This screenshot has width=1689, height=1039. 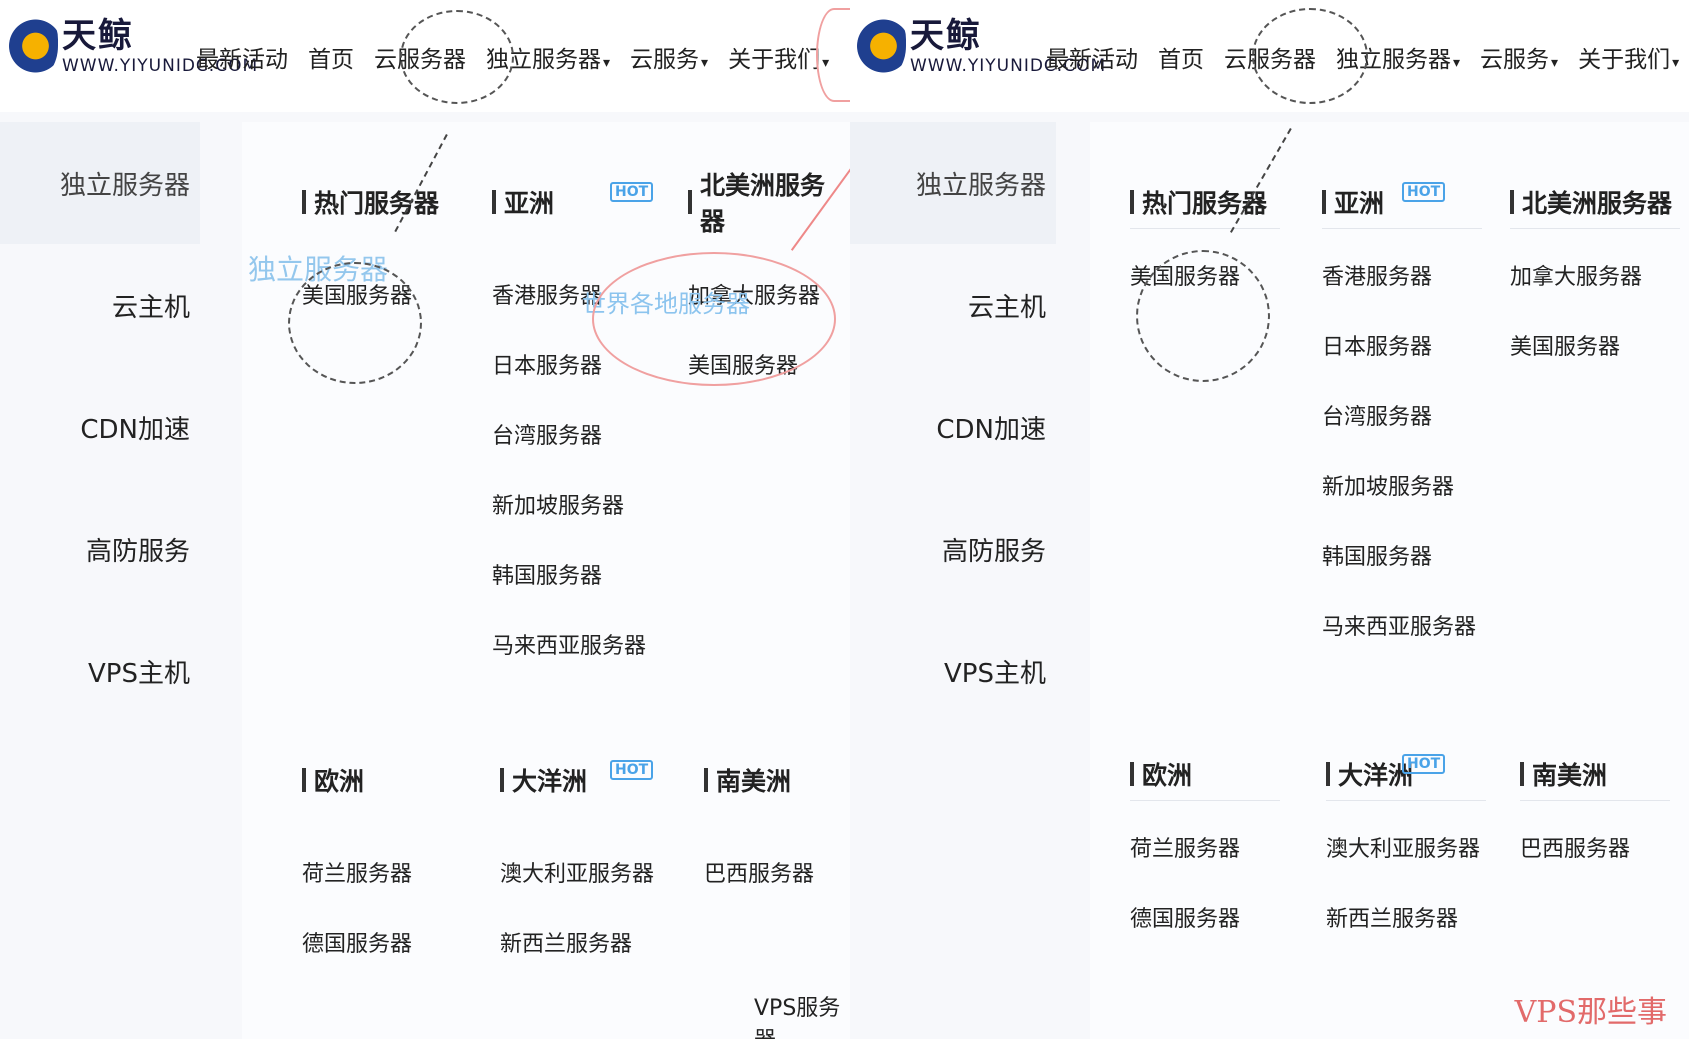 What do you see at coordinates (550, 781) in the screenshot?
I see `group-title: 大洋洲` at bounding box center [550, 781].